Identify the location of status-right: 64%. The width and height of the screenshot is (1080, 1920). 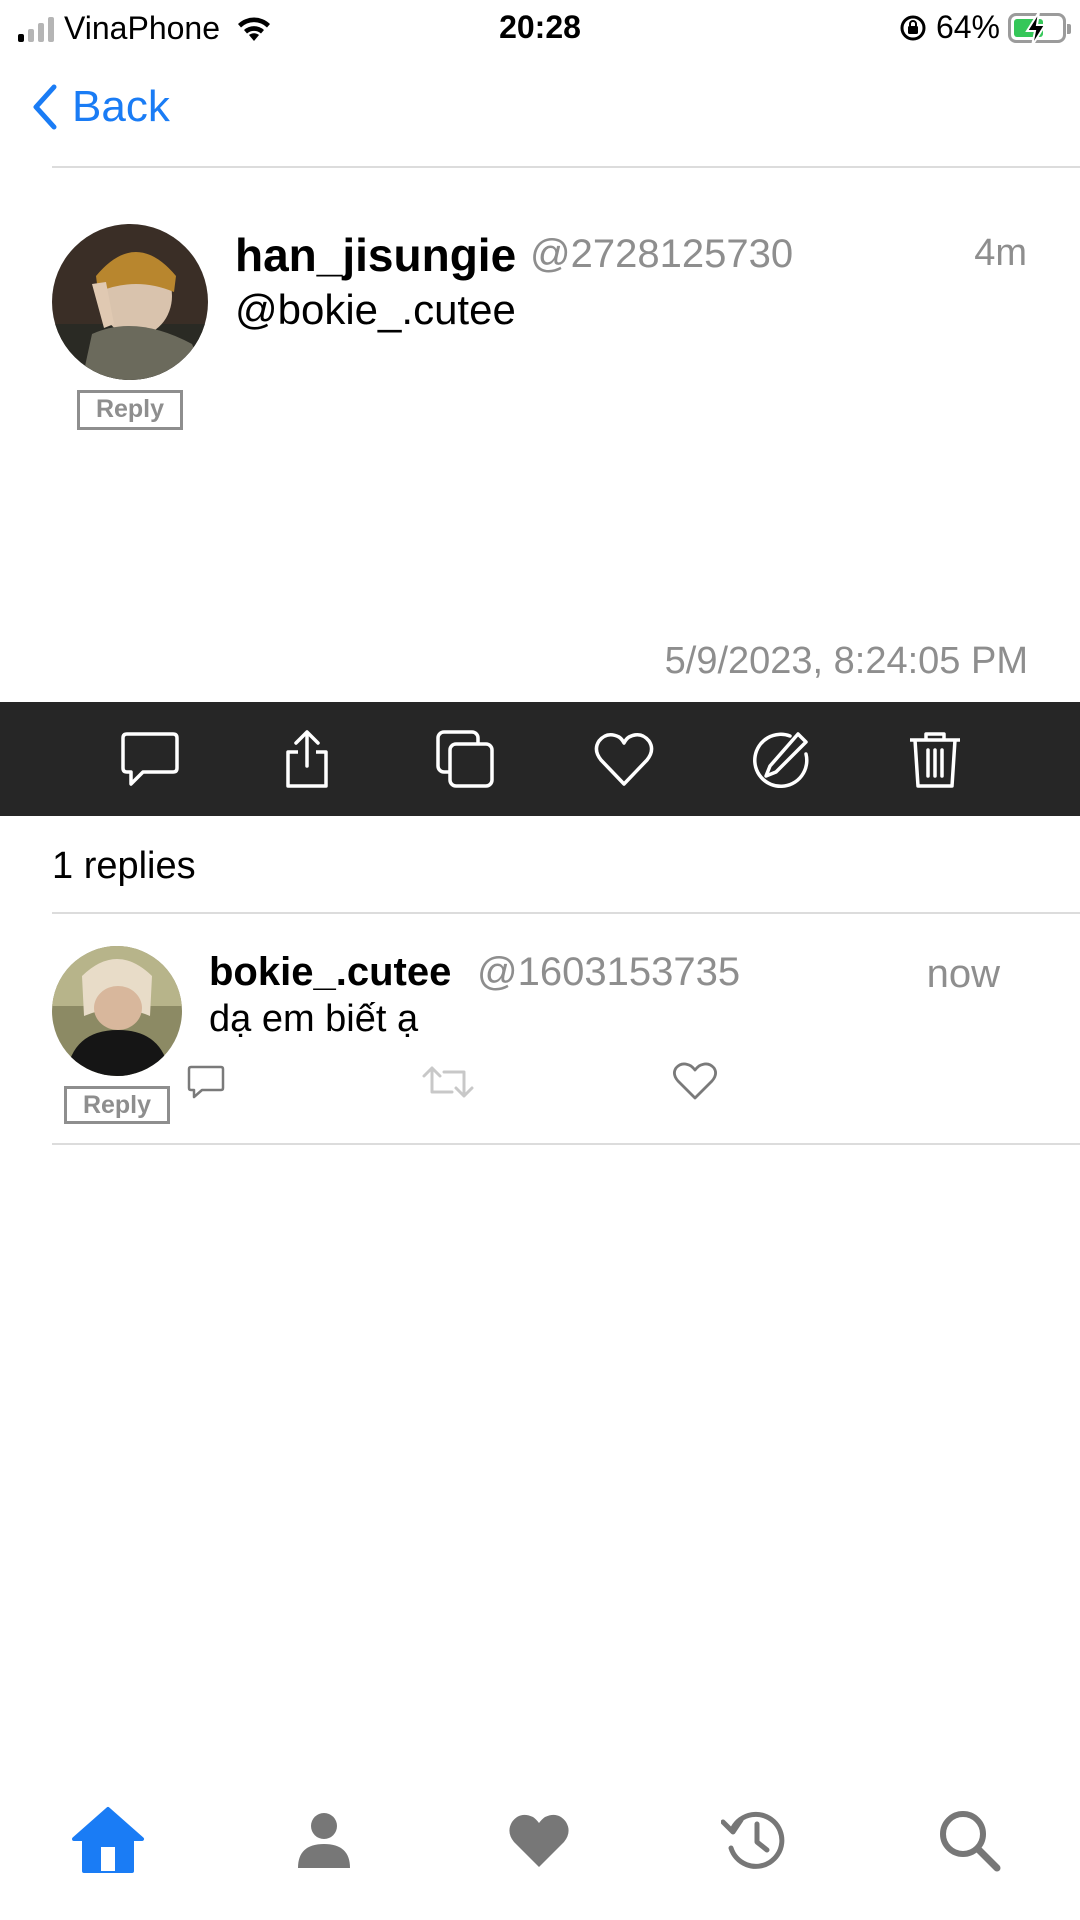
(984, 28).